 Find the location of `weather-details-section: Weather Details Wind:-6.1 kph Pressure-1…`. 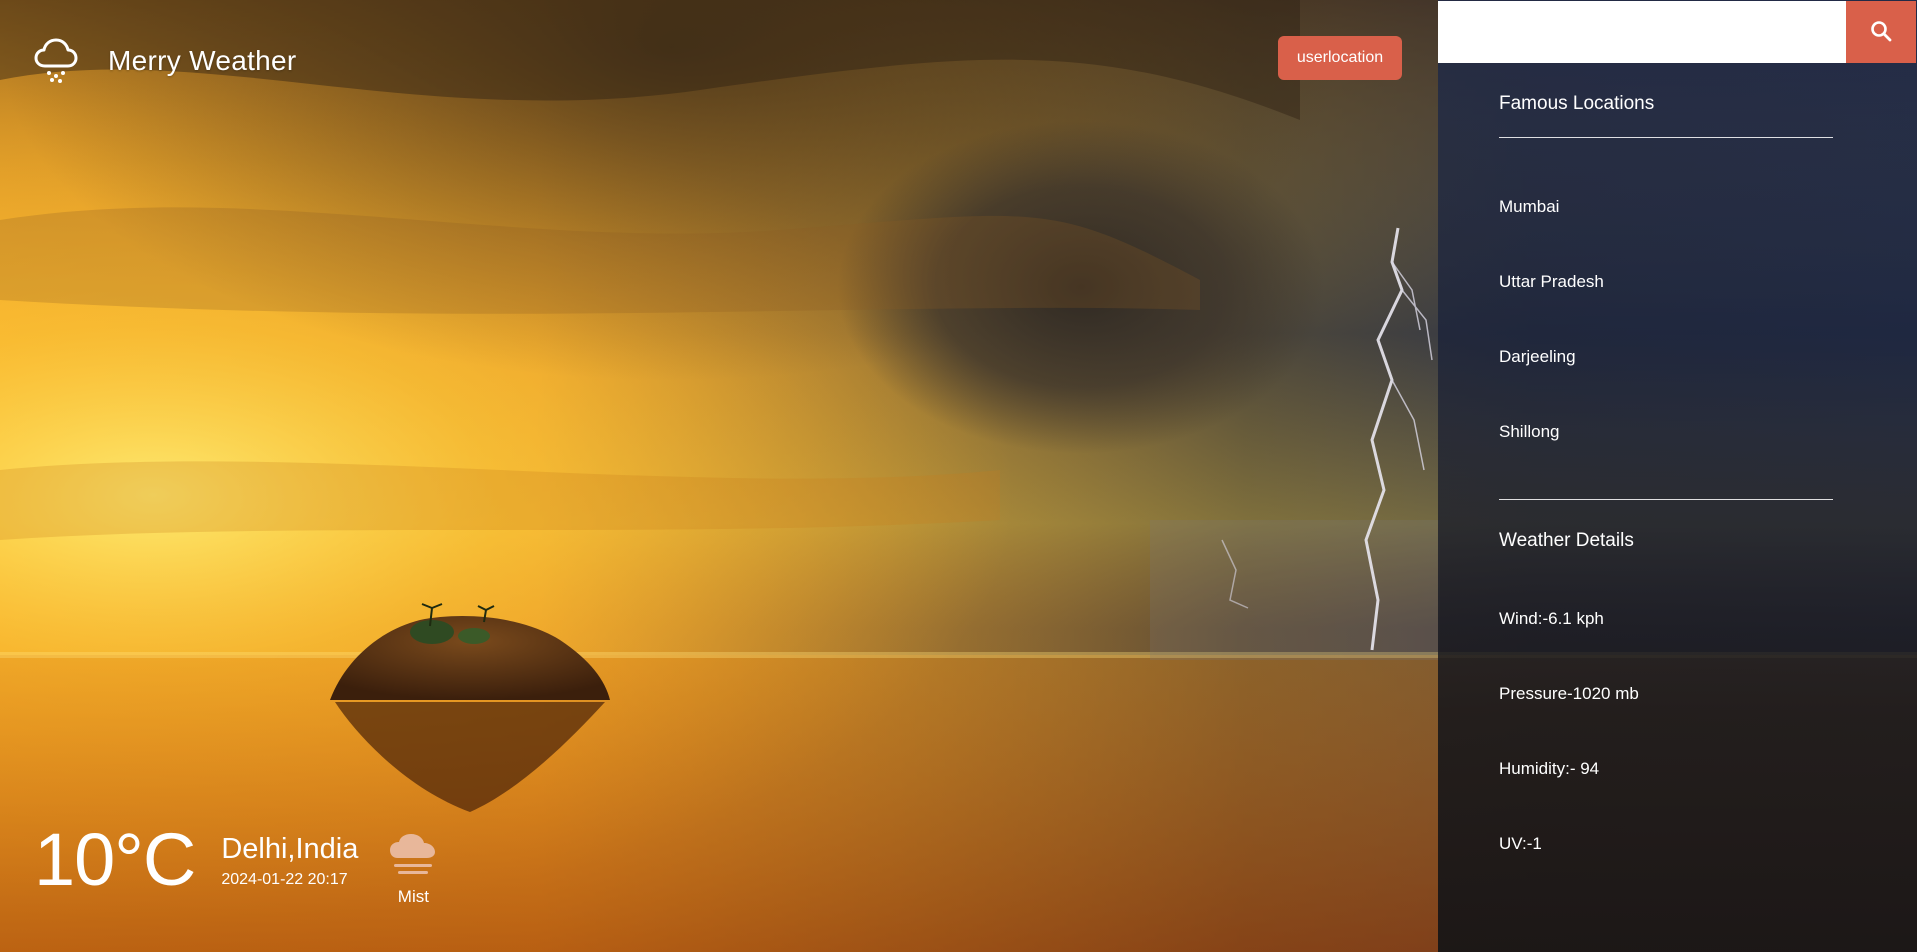

weather-details-section: Weather Details Wind:-6.1 kph Pressure-1… is located at coordinates (1666, 695).